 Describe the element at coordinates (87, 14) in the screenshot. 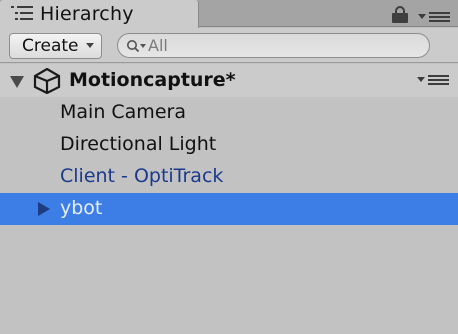

I see `tab-title: Hierarchy` at that location.